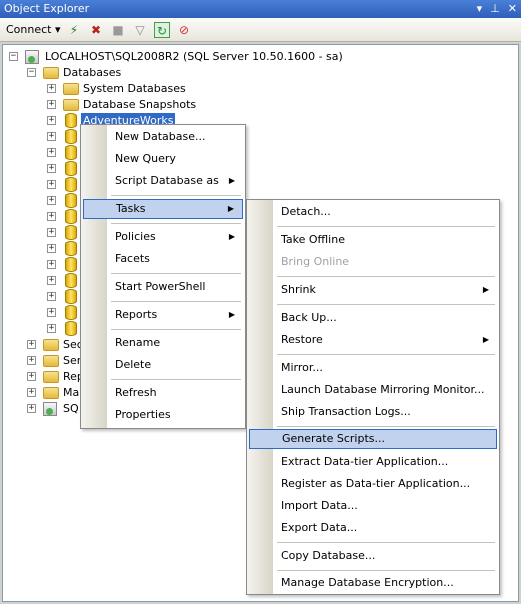 The height and width of the screenshot is (604, 521). What do you see at coordinates (71, 408) in the screenshot?
I see `sql-agent-label: SQ` at bounding box center [71, 408].